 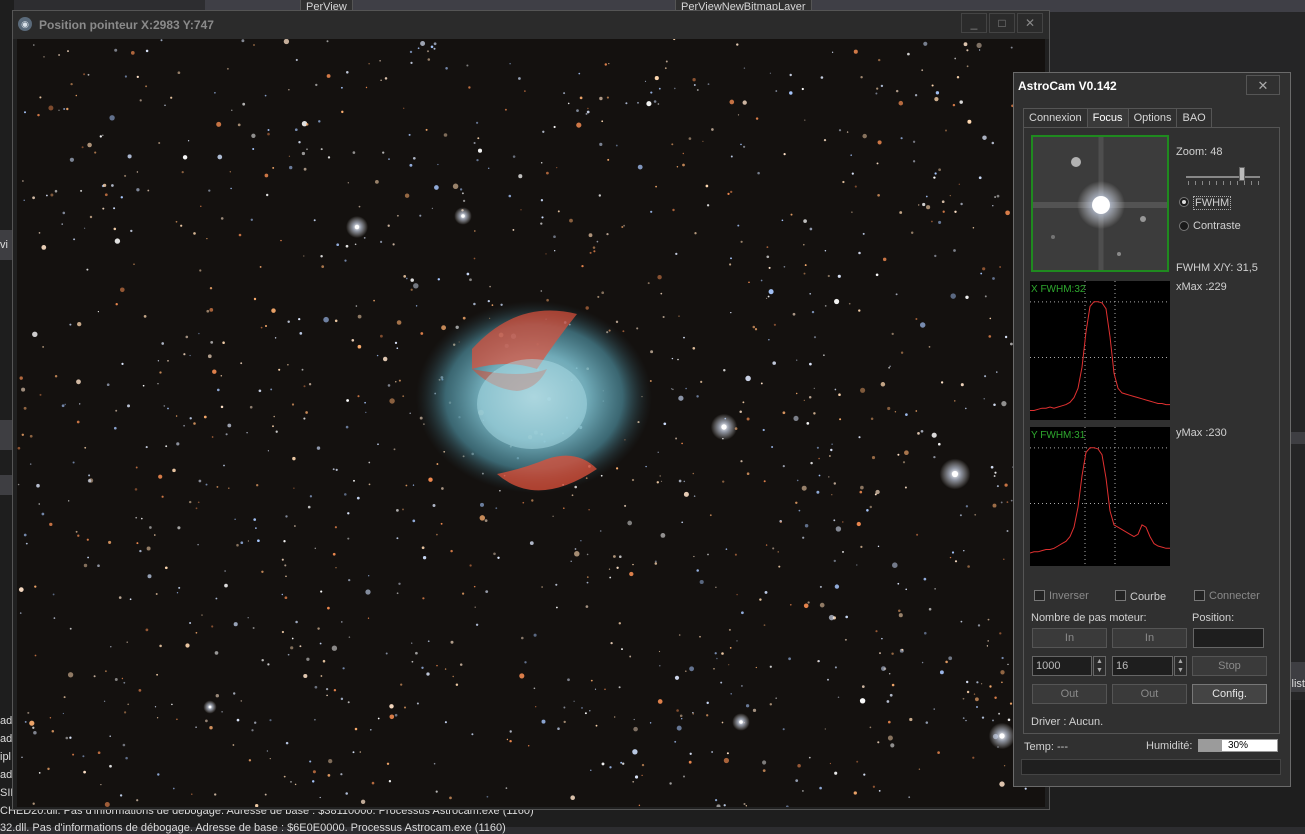 What do you see at coordinates (1180, 666) in the screenshot?
I see `steps-spinner-2: ▲ ▼` at bounding box center [1180, 666].